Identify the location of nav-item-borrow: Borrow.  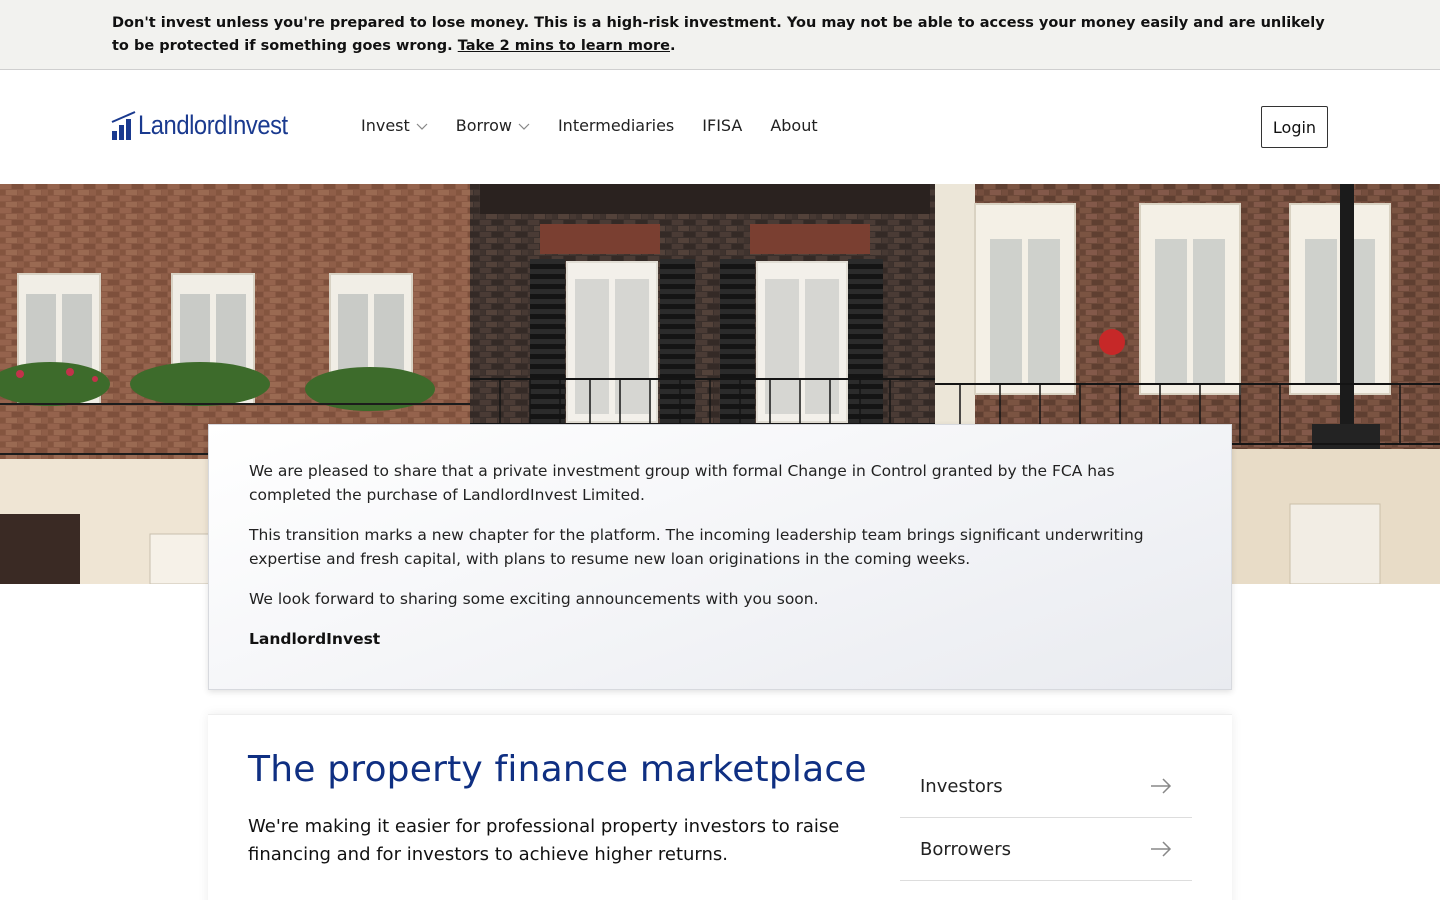
(493, 125).